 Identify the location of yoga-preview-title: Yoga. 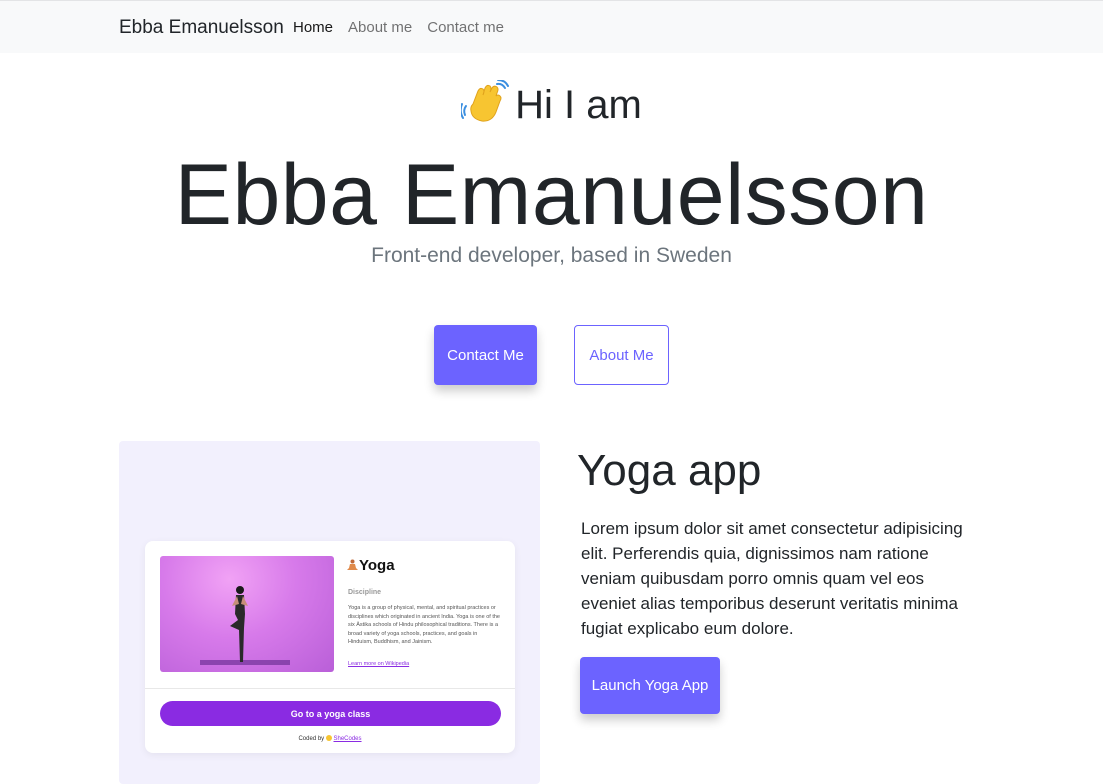
(377, 565).